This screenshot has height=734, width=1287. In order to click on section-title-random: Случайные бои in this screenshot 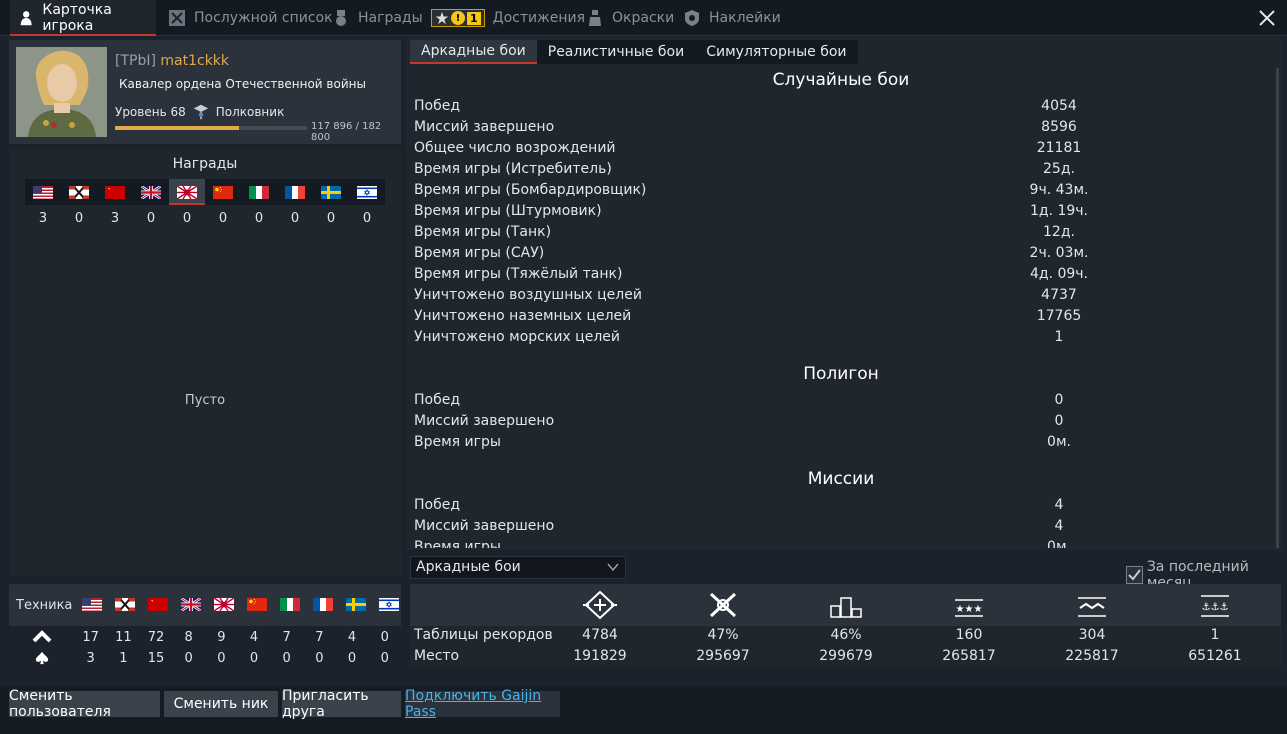, I will do `click(841, 80)`.